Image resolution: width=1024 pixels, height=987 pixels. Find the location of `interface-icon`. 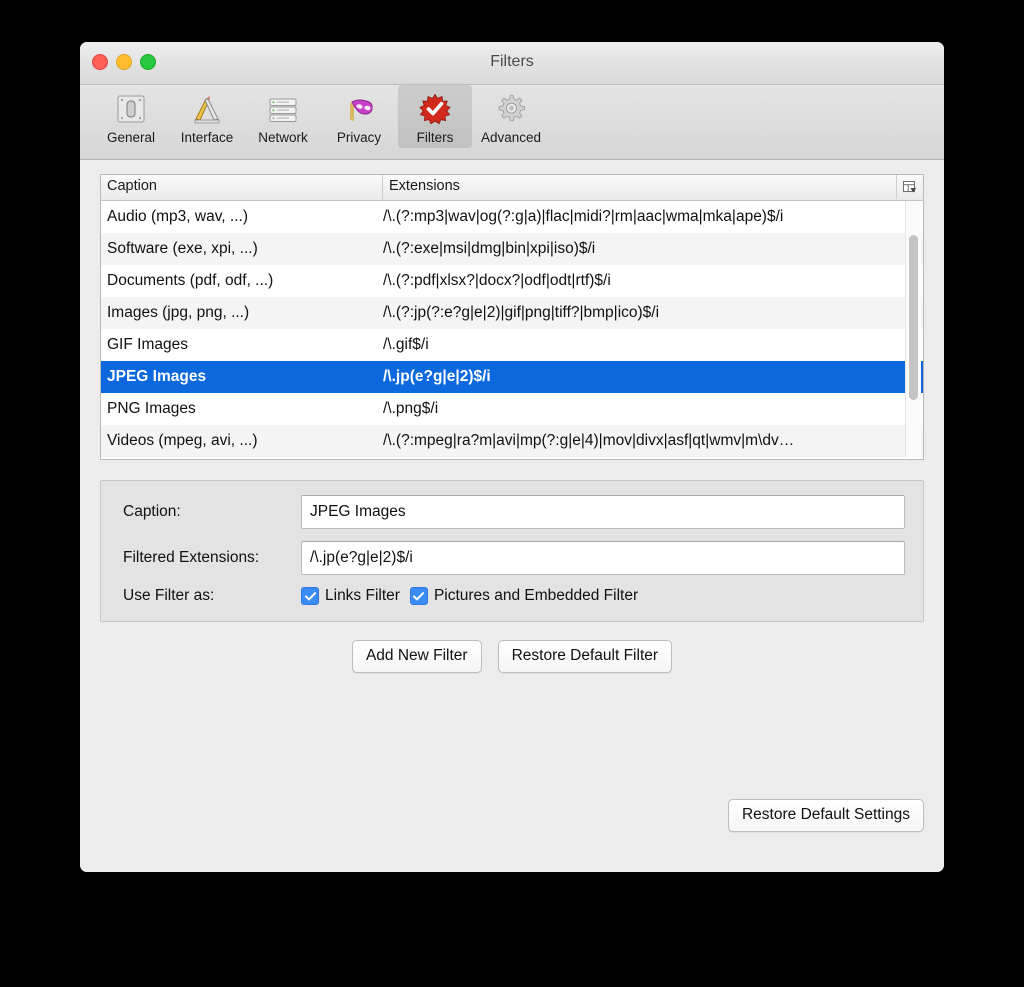

interface-icon is located at coordinates (207, 109).